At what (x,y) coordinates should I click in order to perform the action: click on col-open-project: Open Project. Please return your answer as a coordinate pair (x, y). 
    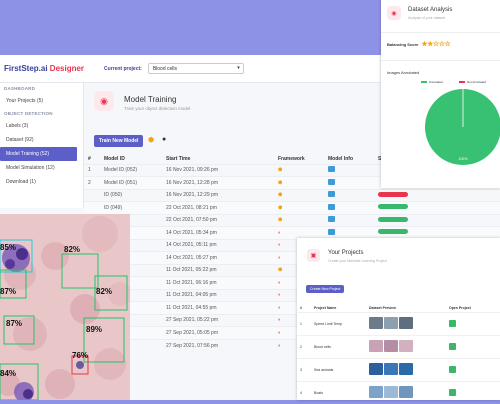
    Looking at the image, I should click on (460, 307).